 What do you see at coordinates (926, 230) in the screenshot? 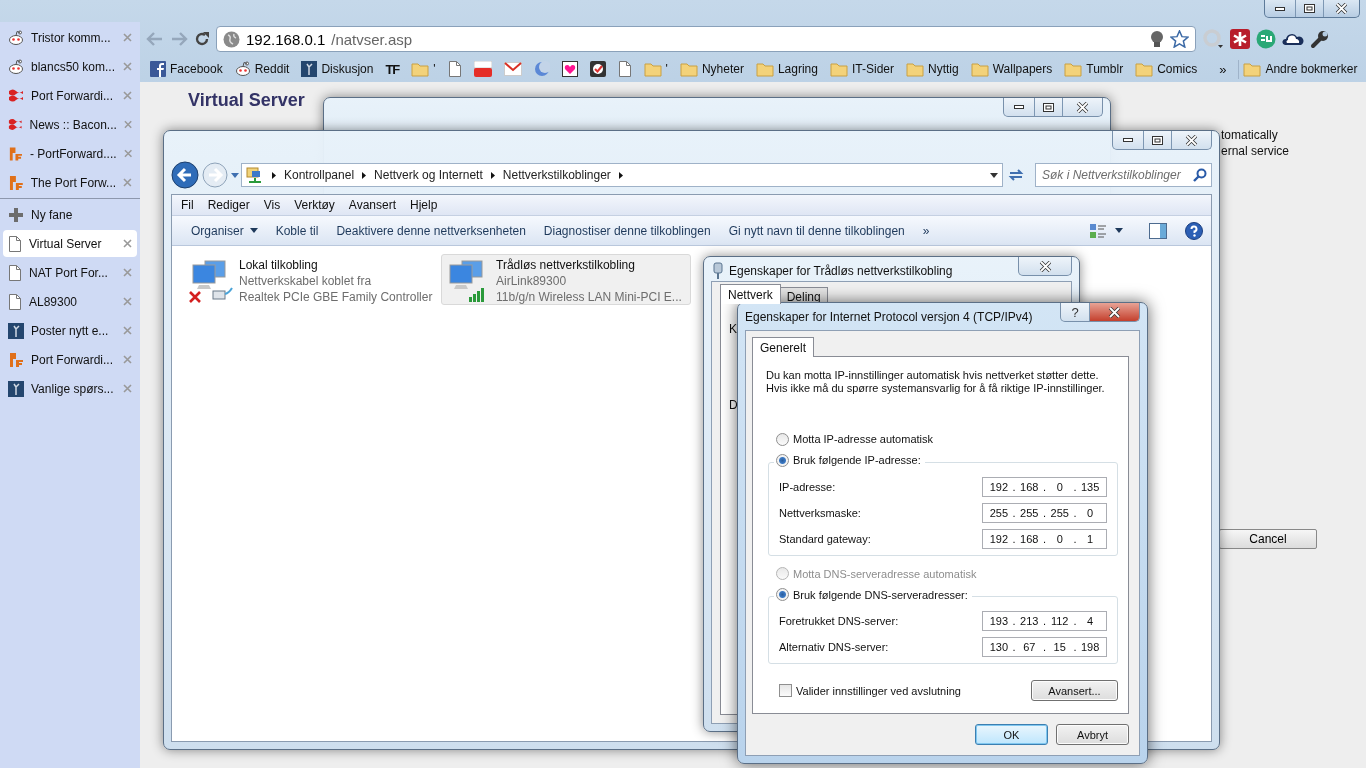
I see `more-commands-button: »` at bounding box center [926, 230].